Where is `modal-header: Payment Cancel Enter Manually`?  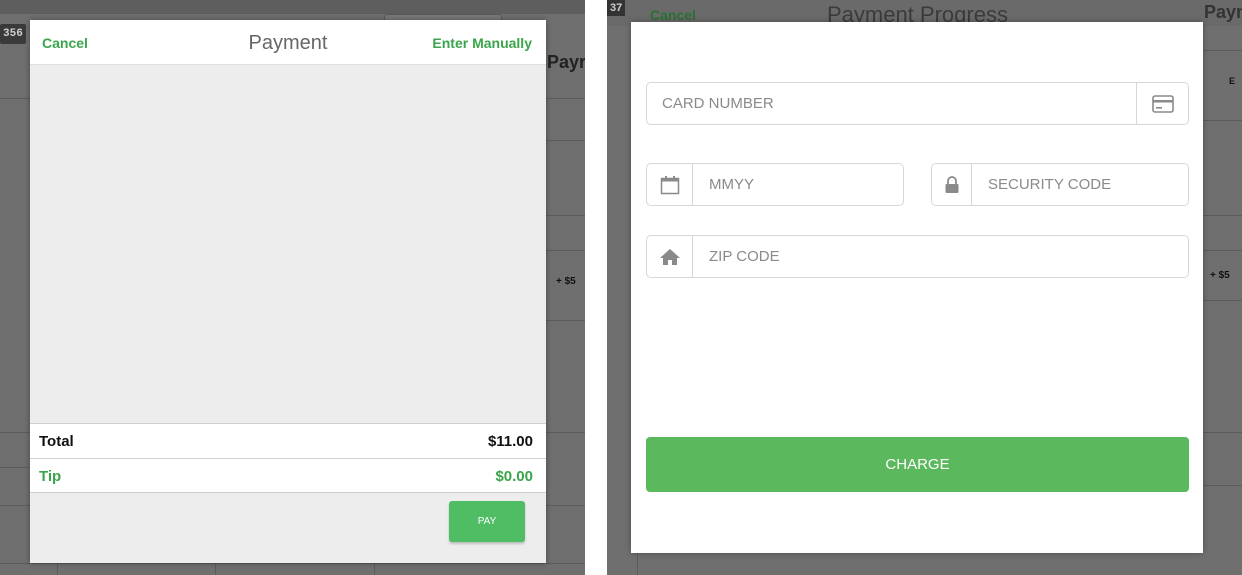
modal-header: Payment Cancel Enter Manually is located at coordinates (288, 42).